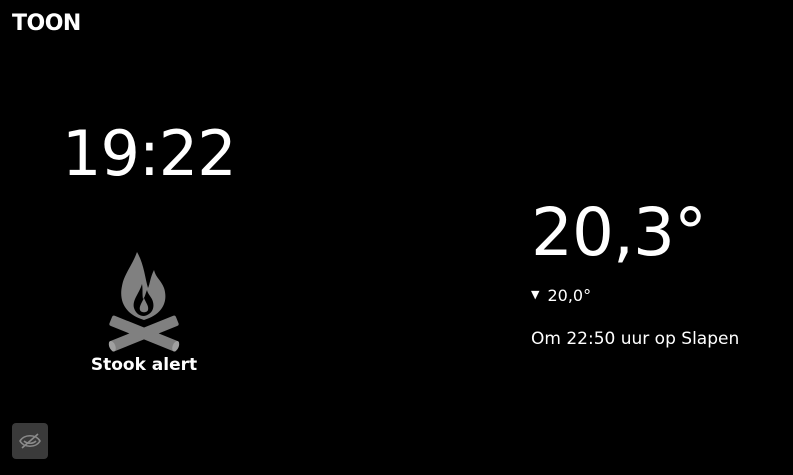 This screenshot has height=475, width=793. I want to click on setpoint-temperature: 20,0°, so click(569, 295).